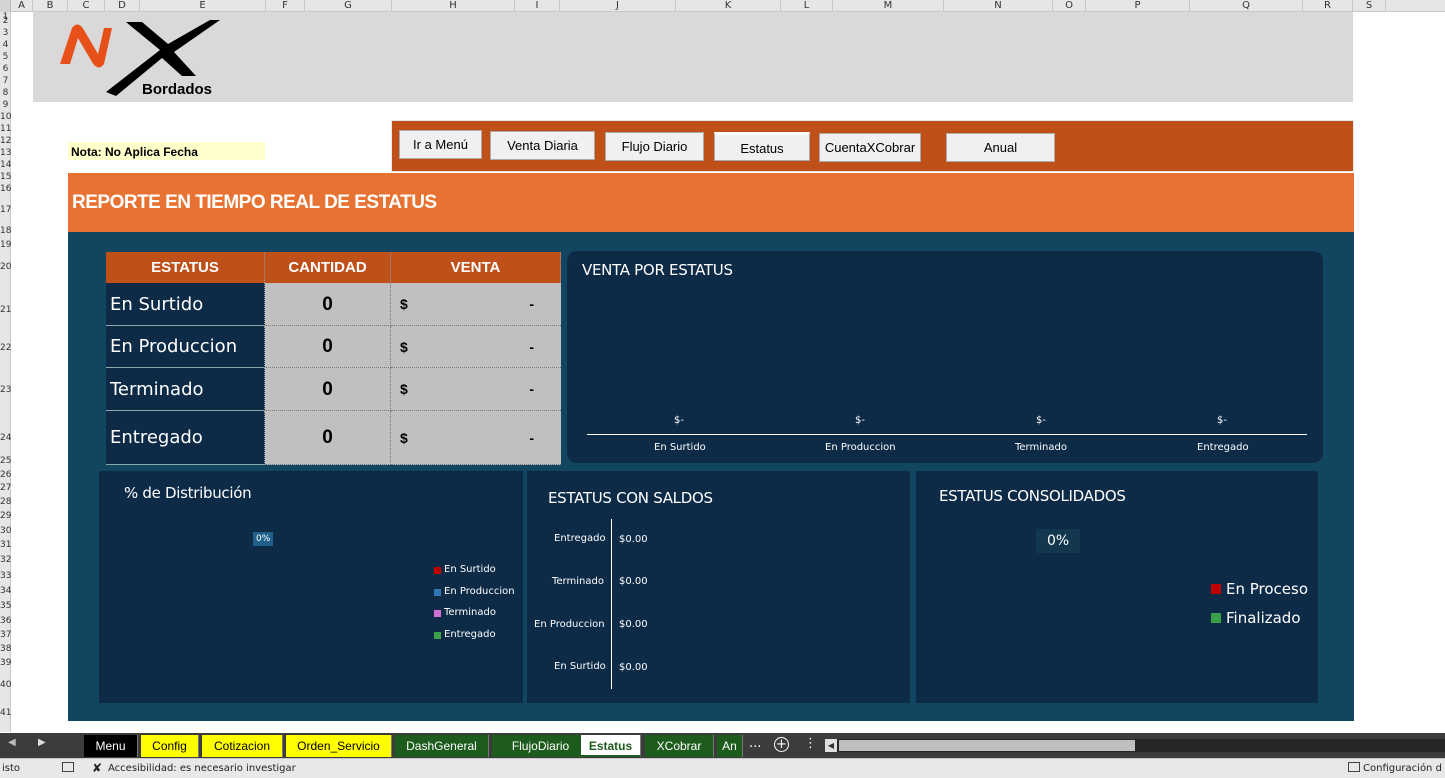 The height and width of the screenshot is (778, 1445). Describe the element at coordinates (810, 743) in the screenshot. I see `options-icon: ⋮` at that location.